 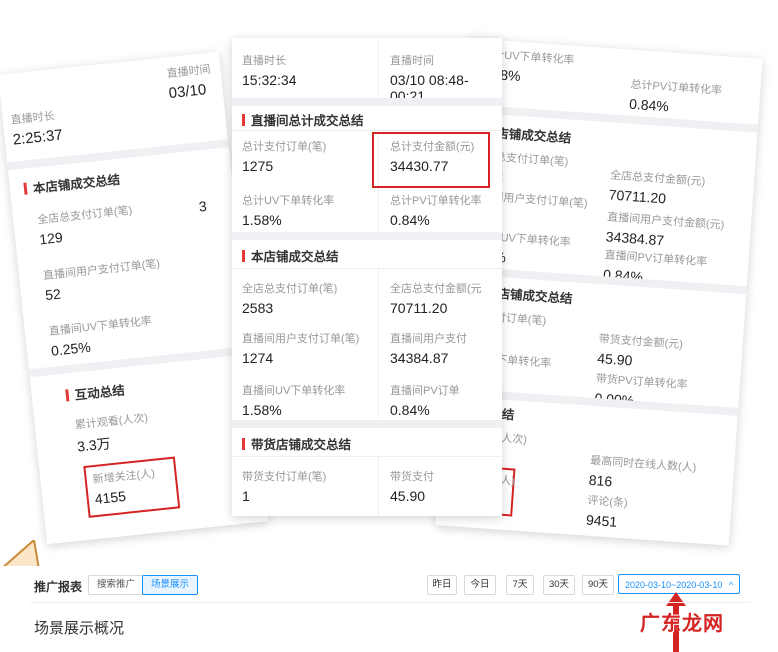 What do you see at coordinates (58, 587) in the screenshot?
I see `report-title: 推广报表` at bounding box center [58, 587].